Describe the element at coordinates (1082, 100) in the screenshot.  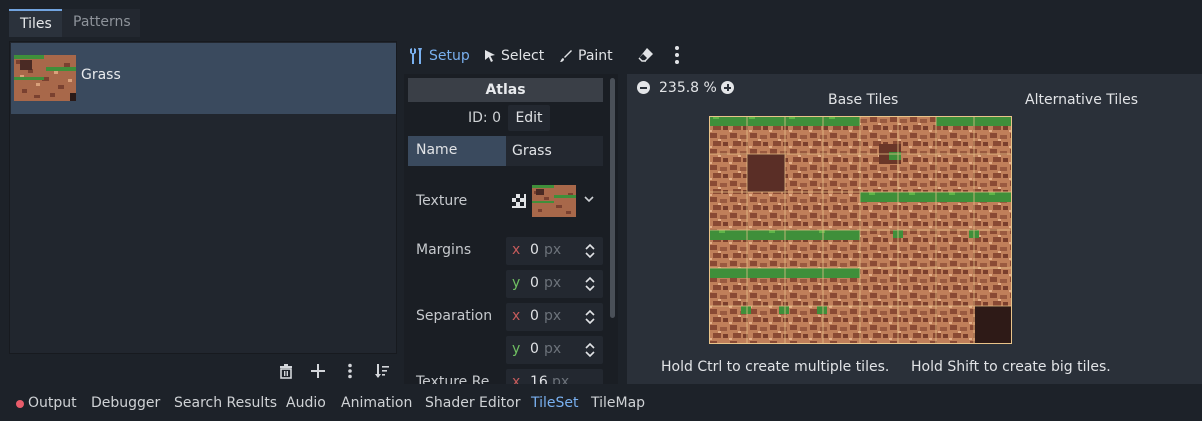
I see `alternative-tiles-label: Alternative Tiles` at that location.